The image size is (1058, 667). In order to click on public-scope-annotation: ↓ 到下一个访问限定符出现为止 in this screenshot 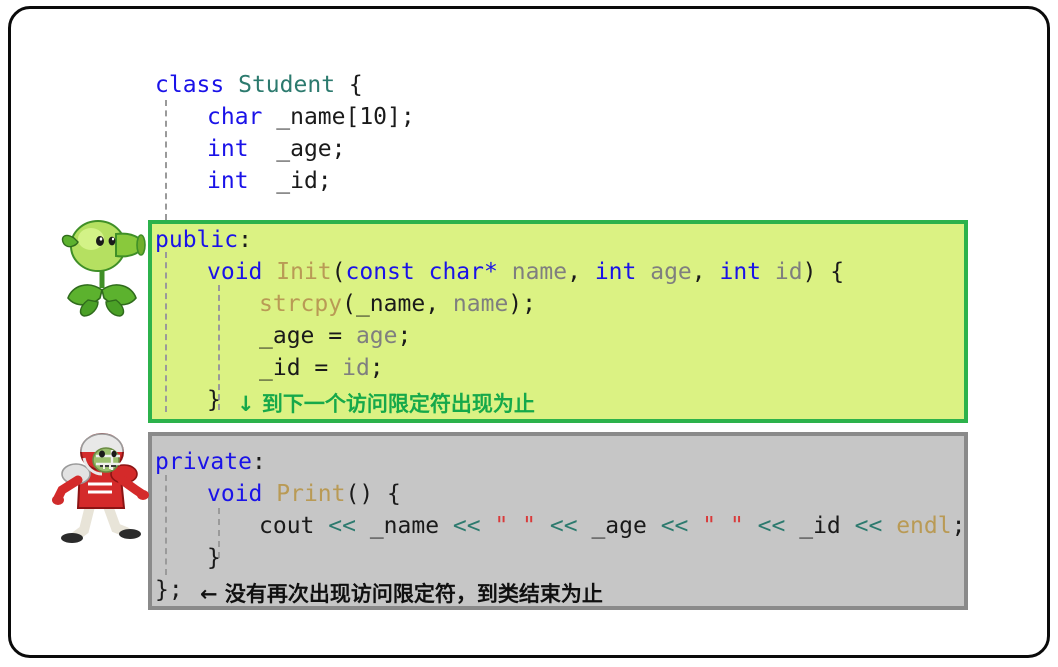, I will do `click(386, 403)`.